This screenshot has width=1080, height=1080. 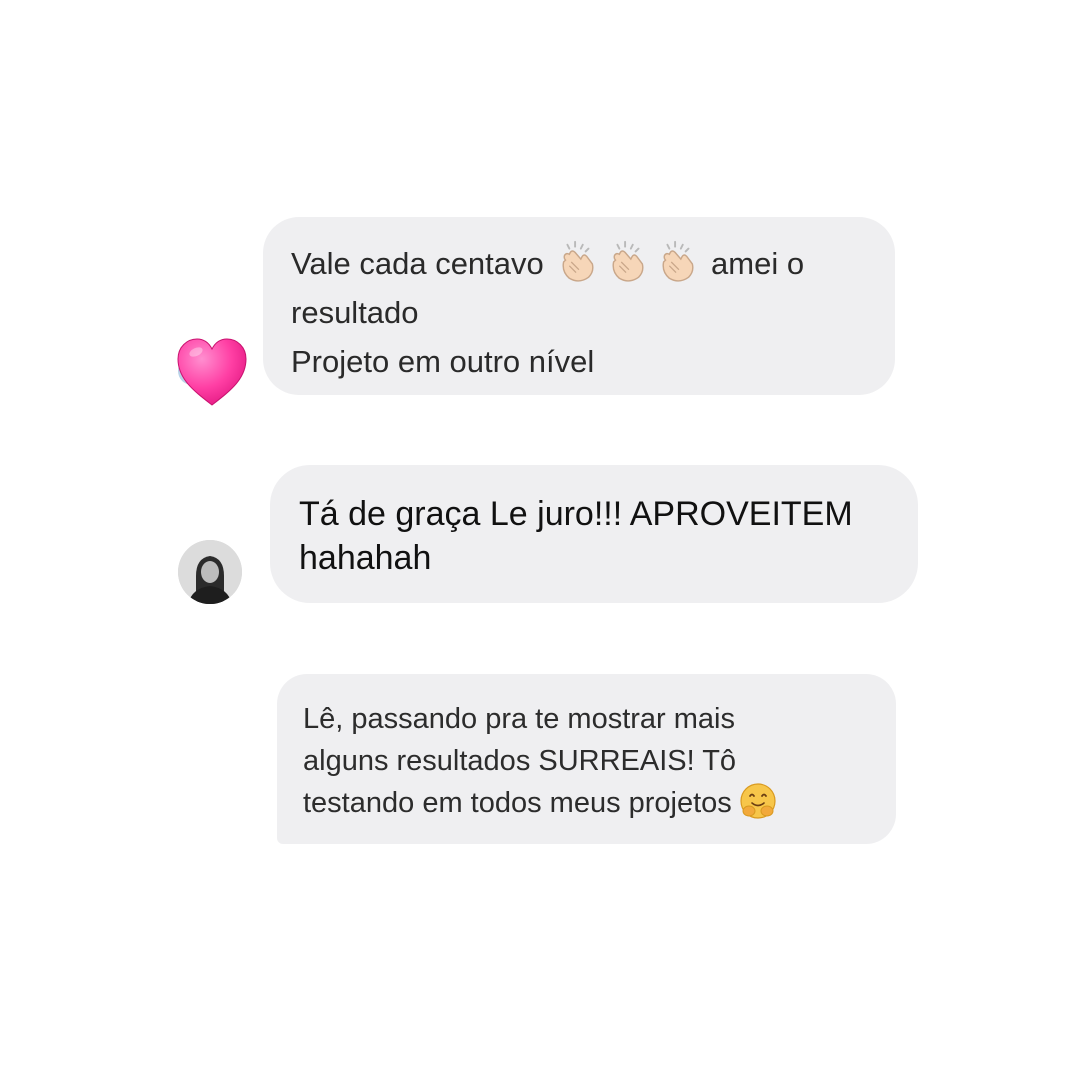 What do you see at coordinates (758, 801) in the screenshot?
I see `hugging-face-icon` at bounding box center [758, 801].